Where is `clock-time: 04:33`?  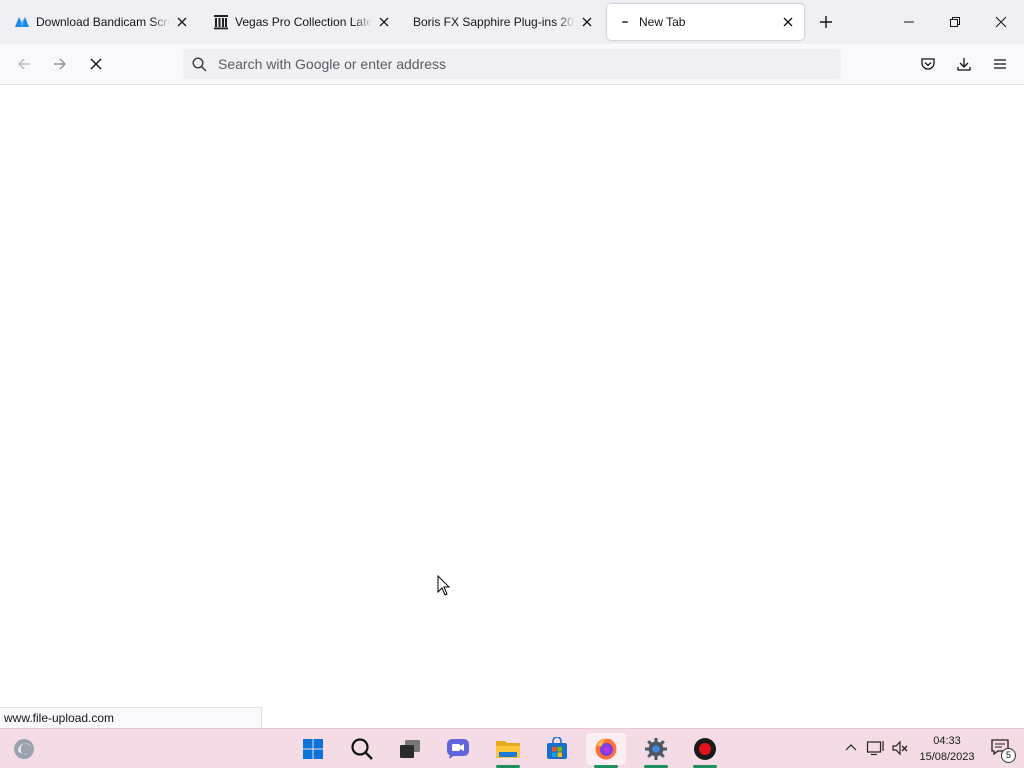 clock-time: 04:33 is located at coordinates (947, 741).